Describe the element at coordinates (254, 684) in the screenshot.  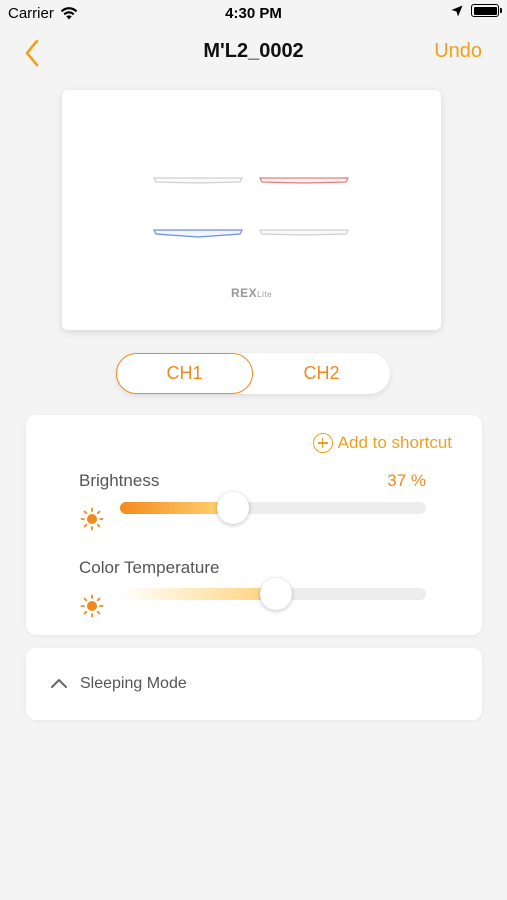
I see `sleeping-mode-row: Sleeping Mode` at that location.